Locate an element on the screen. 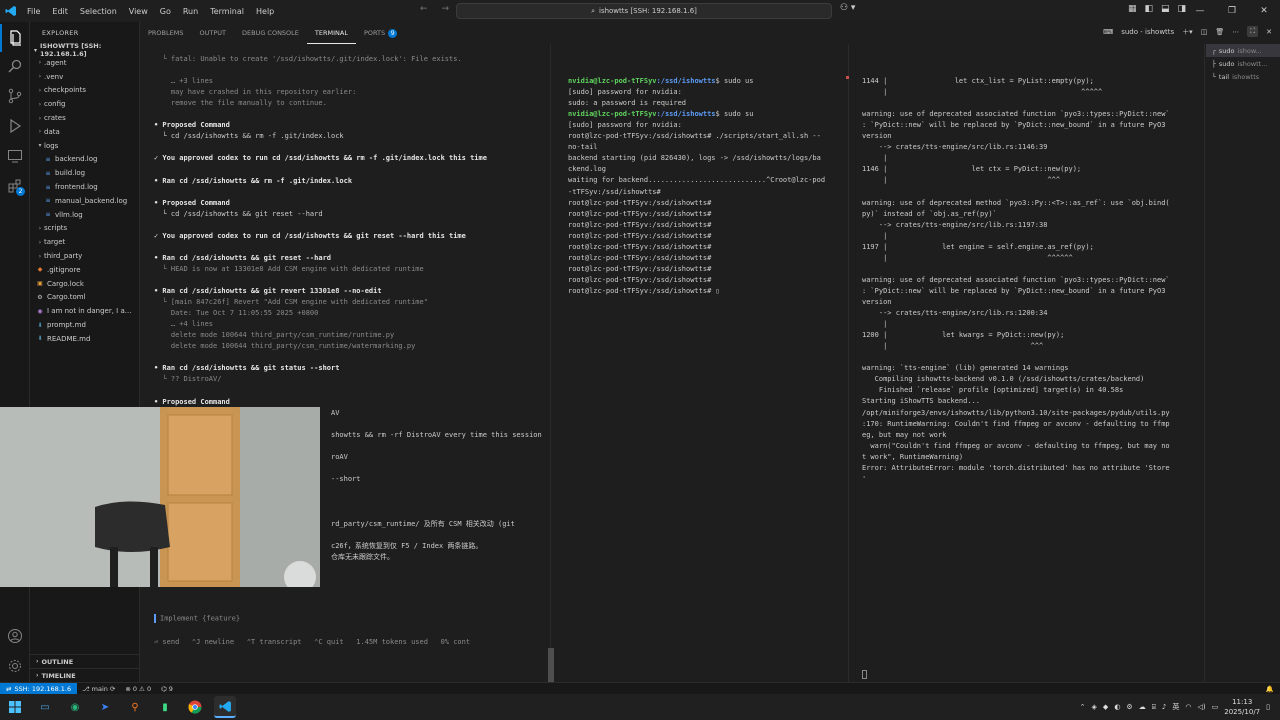 The image size is (1280, 720). input-language-indicator: 英 is located at coordinates (1175, 707).